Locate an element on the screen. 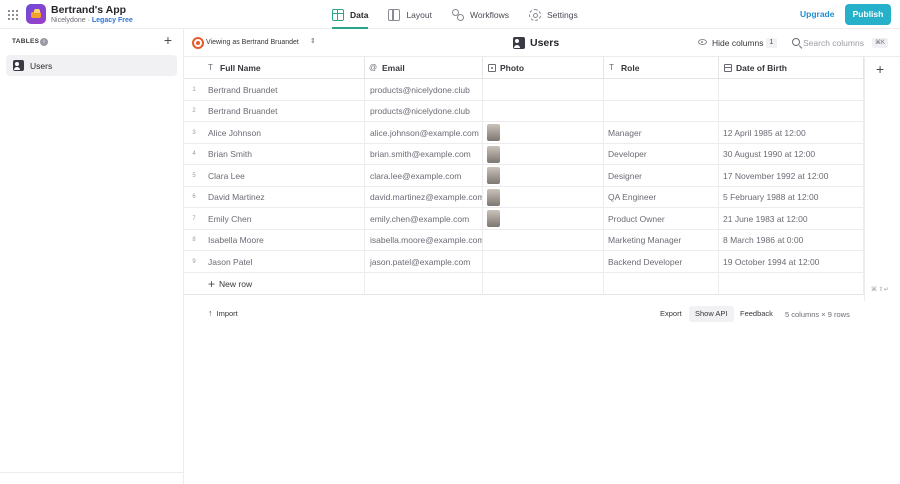 The image size is (900, 484). cell-full-name: David Martinez is located at coordinates (274, 197).